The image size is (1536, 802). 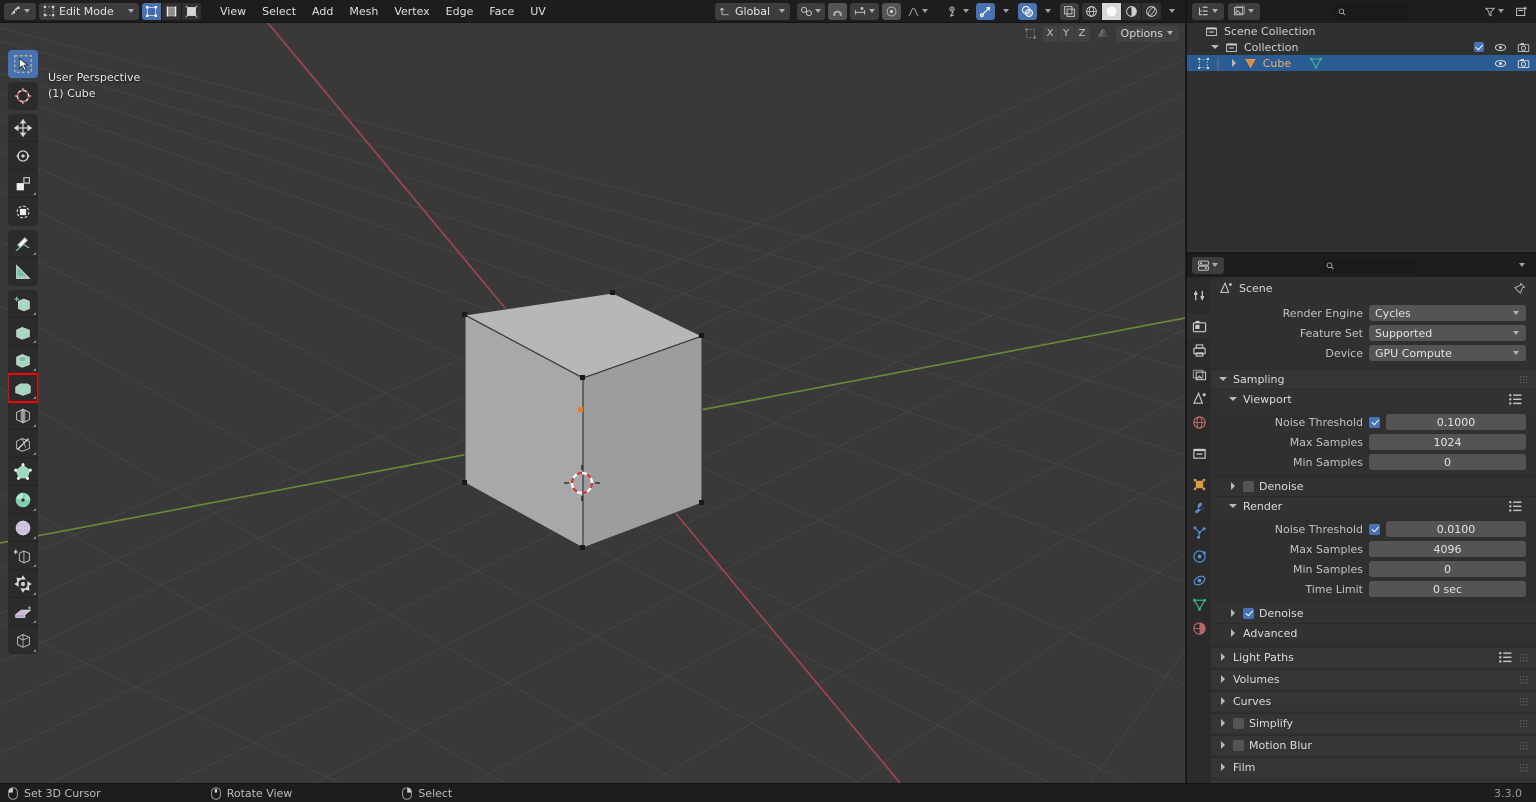 What do you see at coordinates (1373, 486) in the screenshot?
I see `viewport-denoise-subpanel-header: Denoise` at bounding box center [1373, 486].